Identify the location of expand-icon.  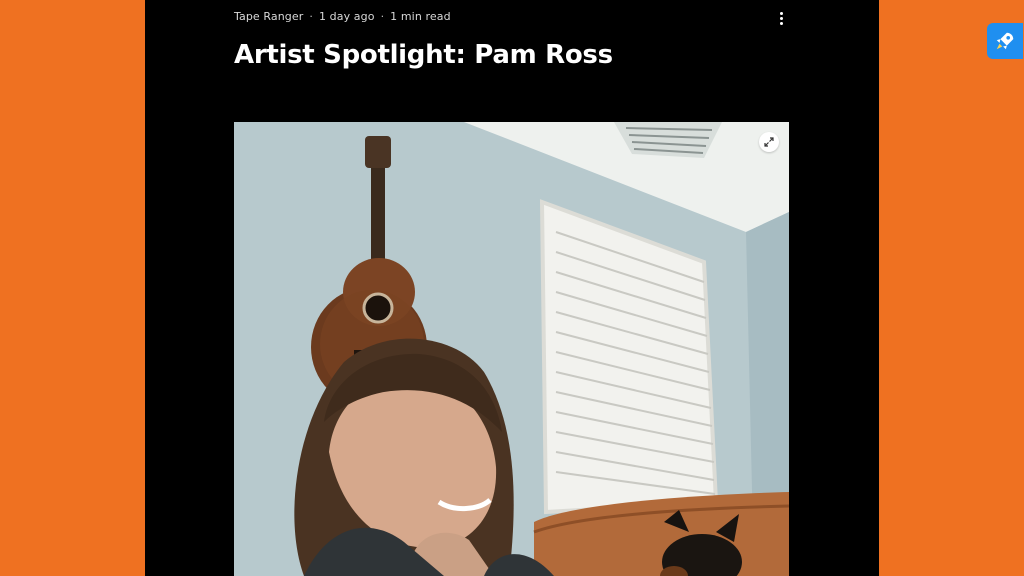
(769, 142).